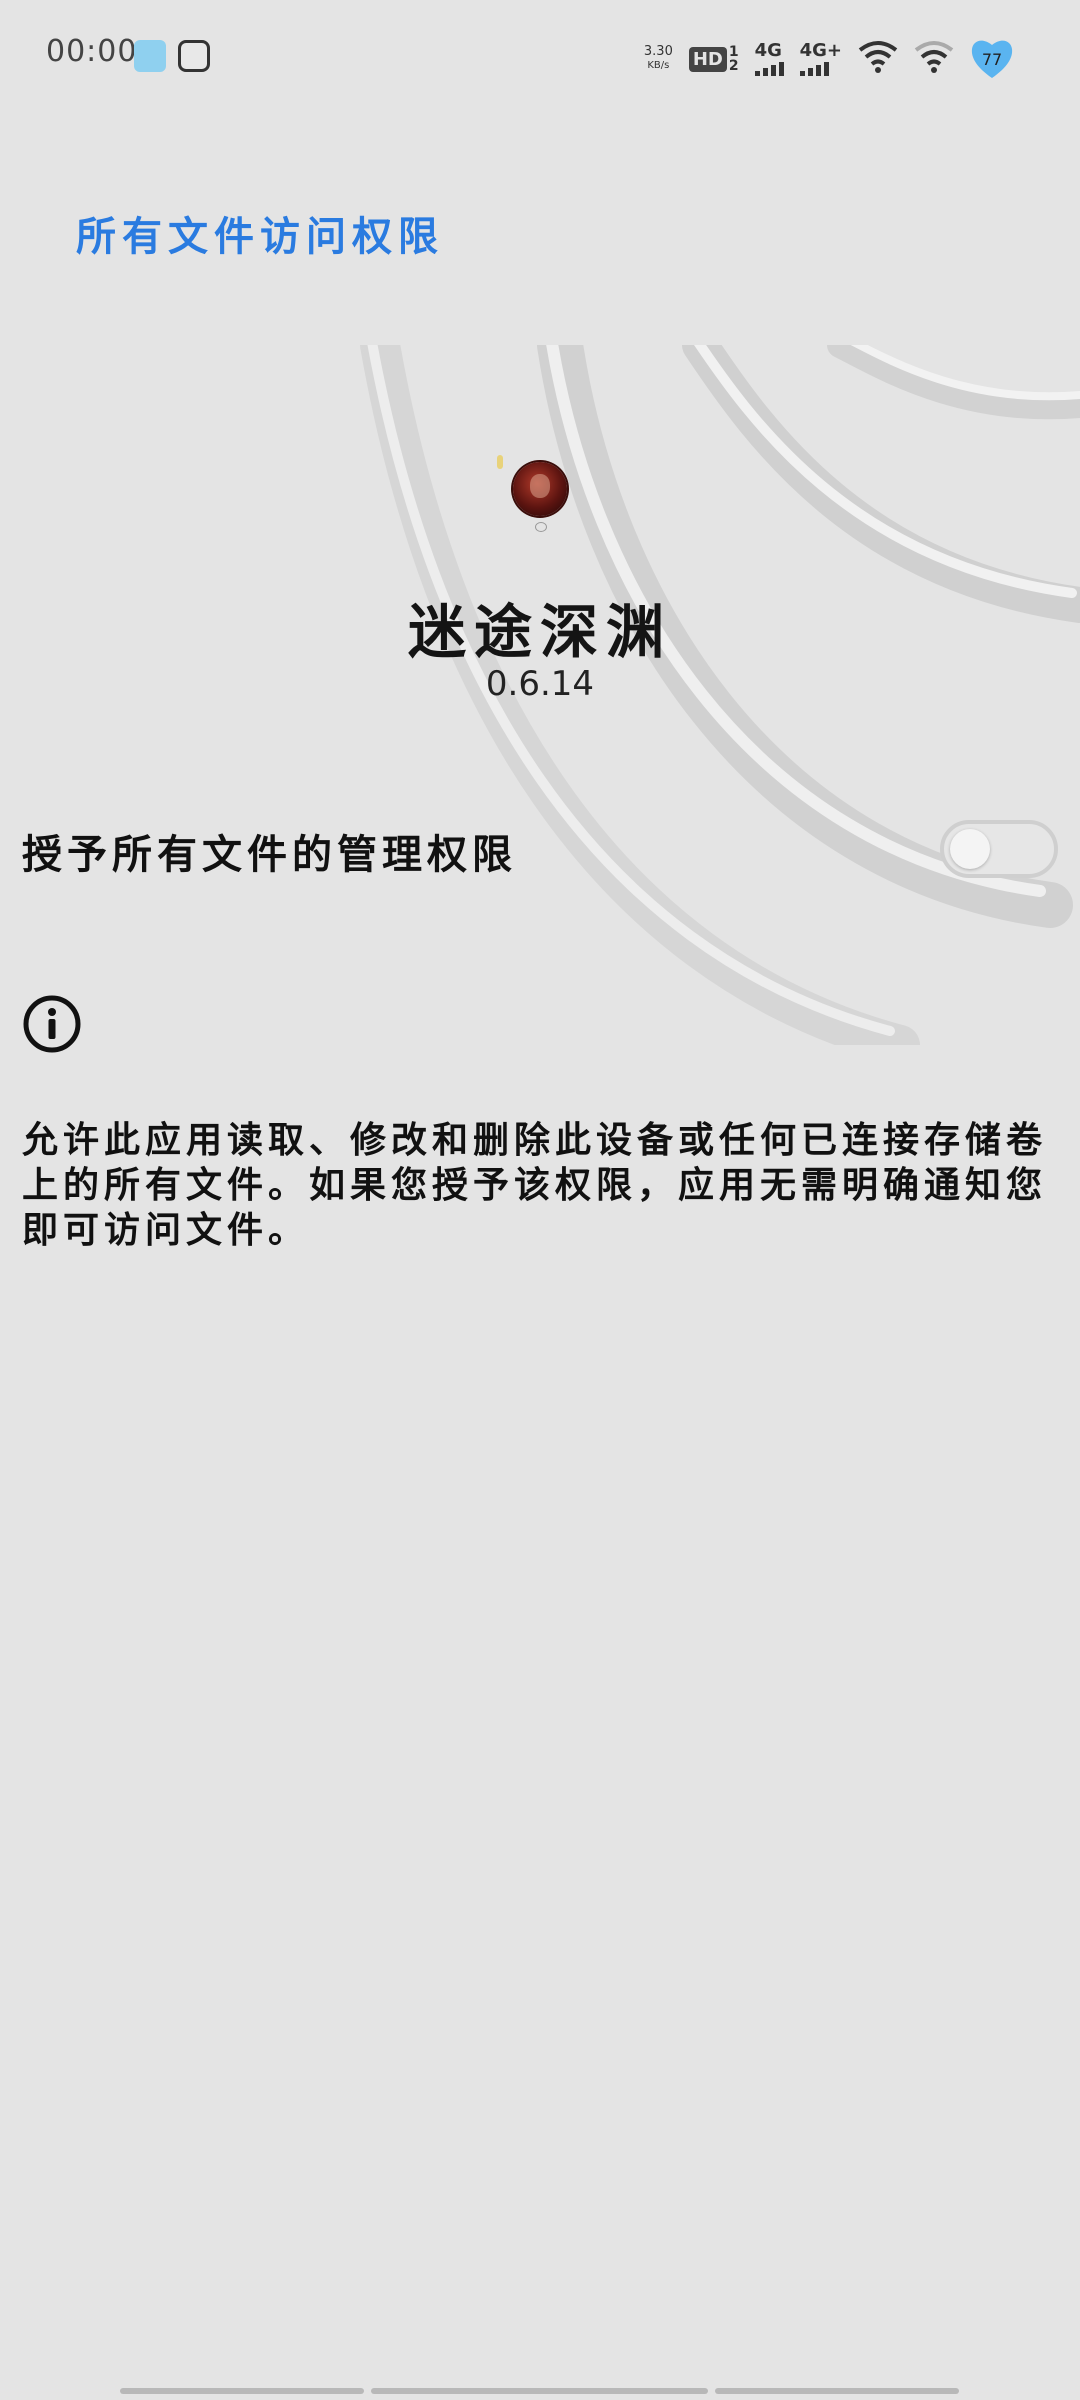 This screenshot has width=1080, height=2400. Describe the element at coordinates (707, 59) in the screenshot. I see `hd-label: HD` at that location.